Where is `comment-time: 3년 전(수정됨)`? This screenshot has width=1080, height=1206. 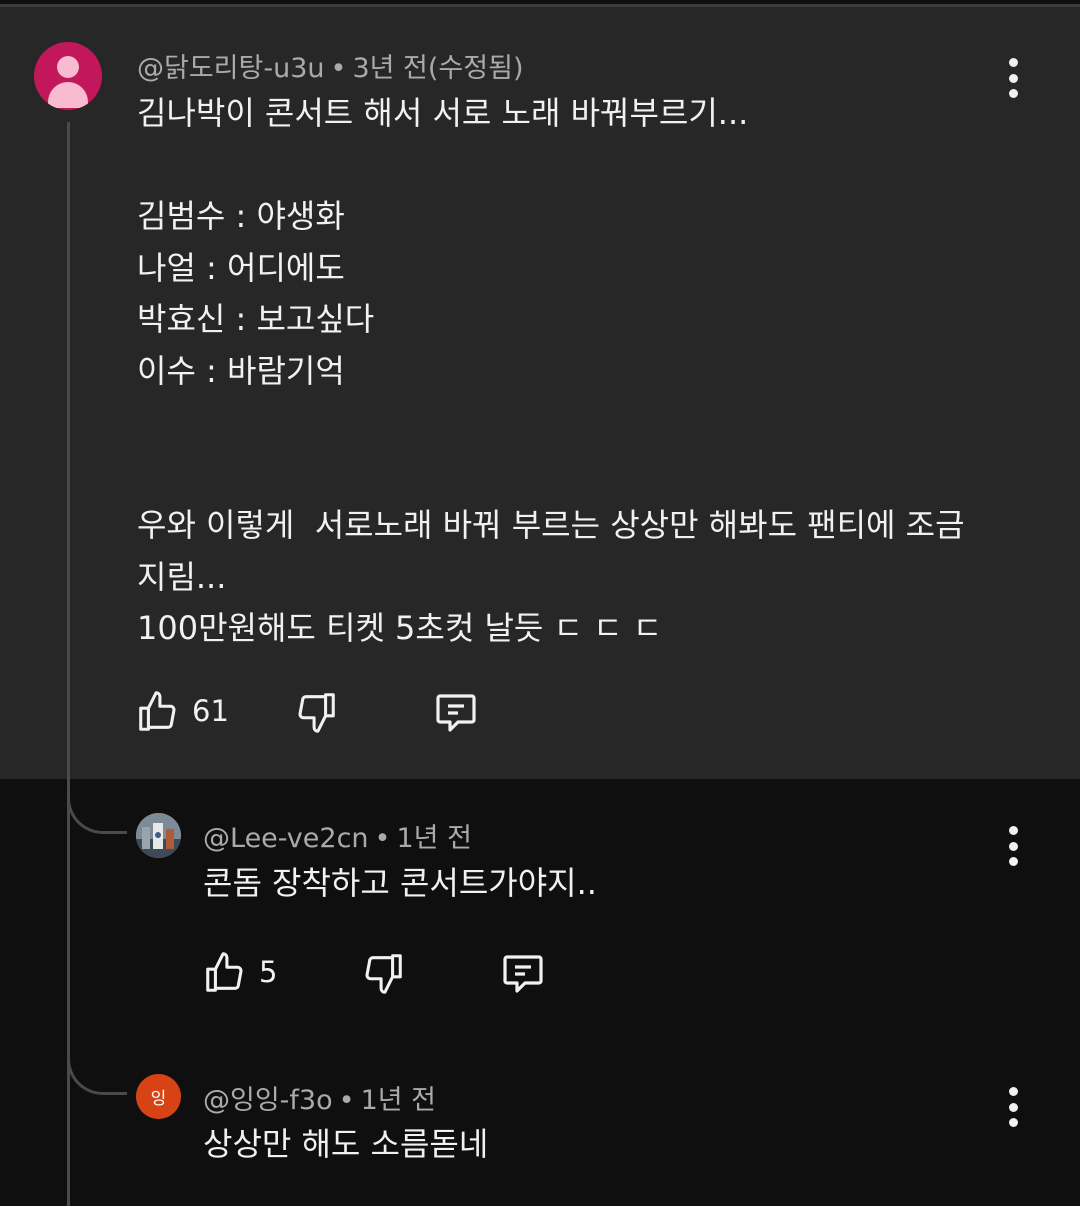 comment-time: 3년 전(수정됨) is located at coordinates (438, 68).